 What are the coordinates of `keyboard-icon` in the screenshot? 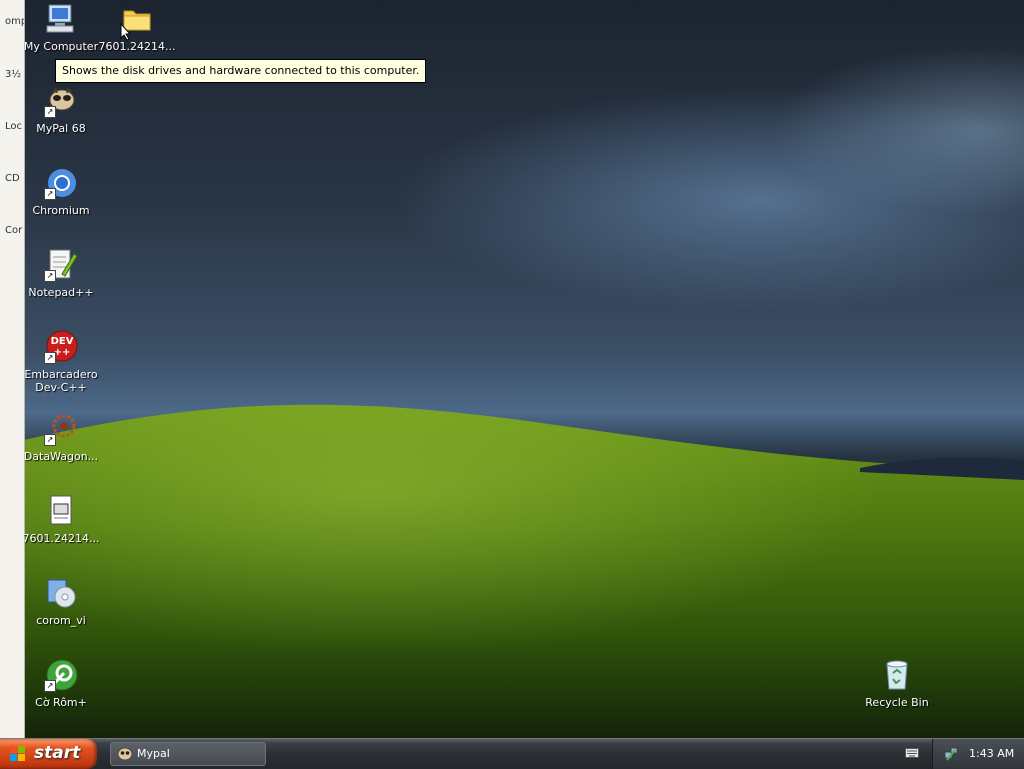 It's located at (912, 753).